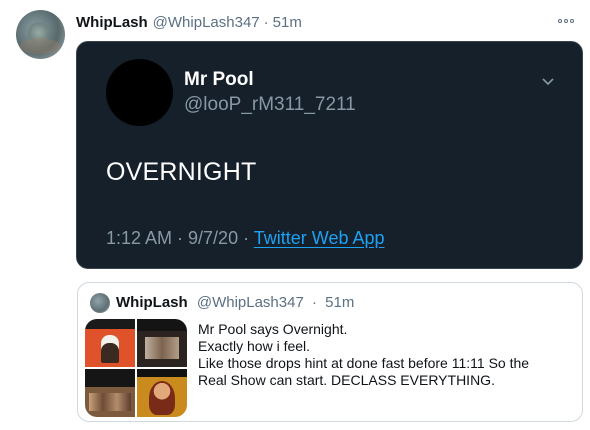 Image resolution: width=590 pixels, height=430 pixels. What do you see at coordinates (178, 238) in the screenshot?
I see `embedded-datetime: 1:12 AM · 9/7/20 ·` at bounding box center [178, 238].